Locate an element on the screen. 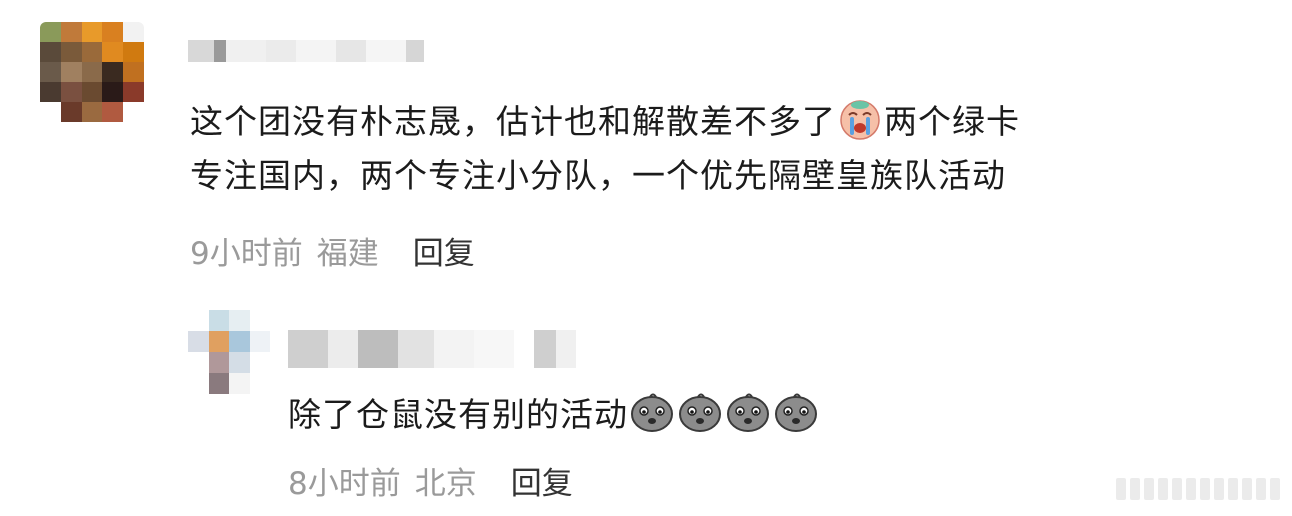 This screenshot has height=516, width=1292. reply-comment-text: 除了仓鼠没有别的活动 is located at coordinates (554, 415).